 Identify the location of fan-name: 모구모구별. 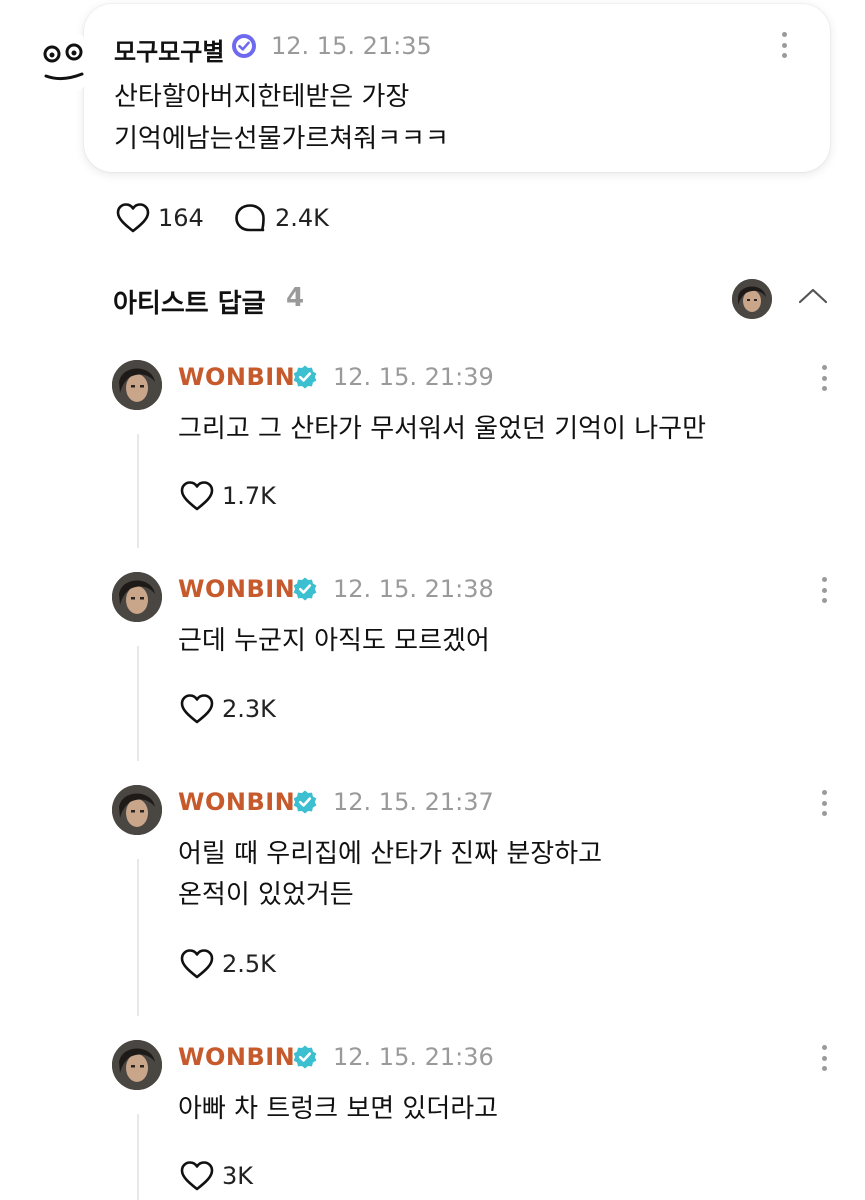
(169, 49).